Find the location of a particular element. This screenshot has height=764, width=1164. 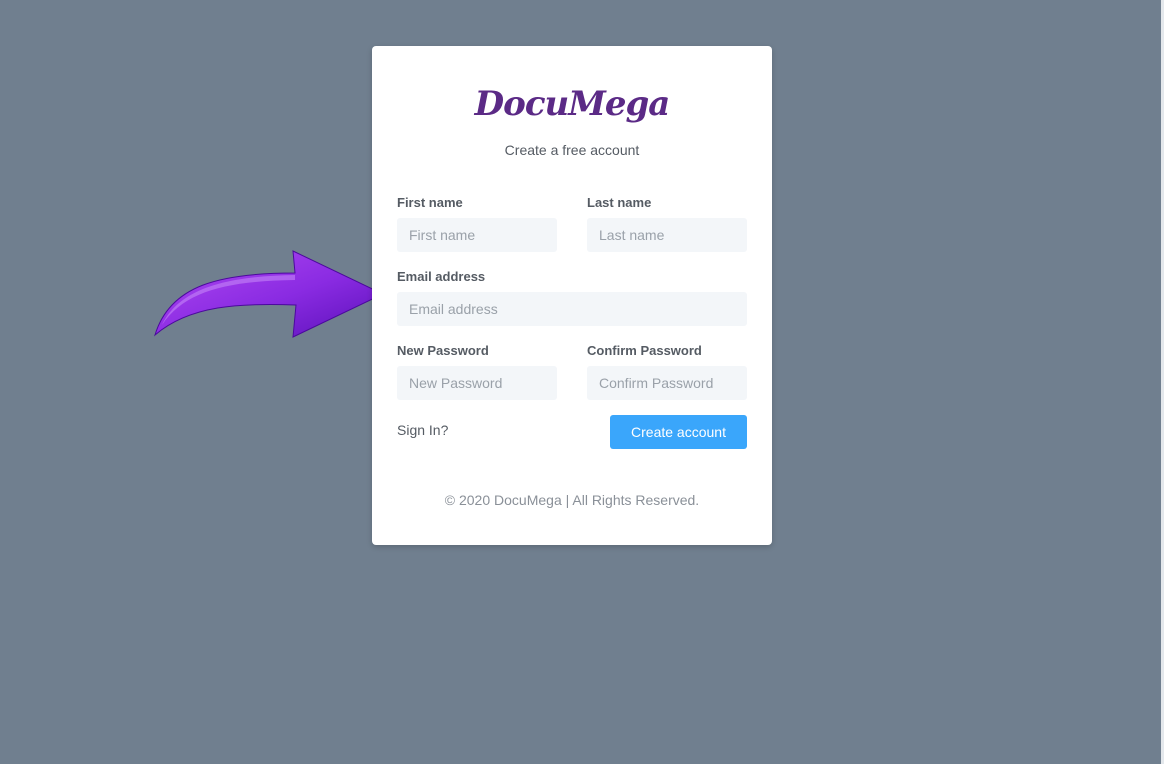

page-subtitle: Create a free account is located at coordinates (572, 150).